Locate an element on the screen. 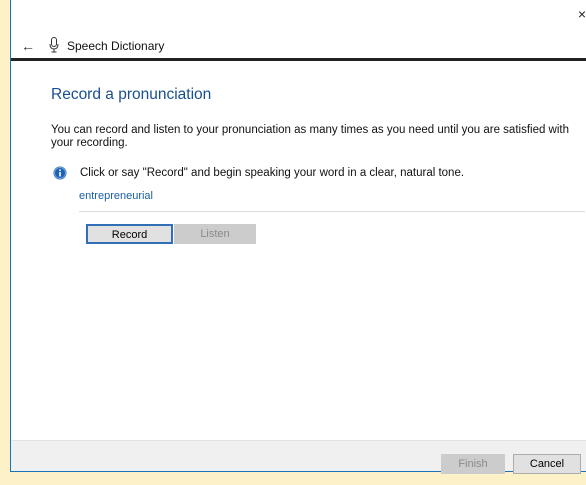  word-label: entrepreneurial is located at coordinates (116, 196).